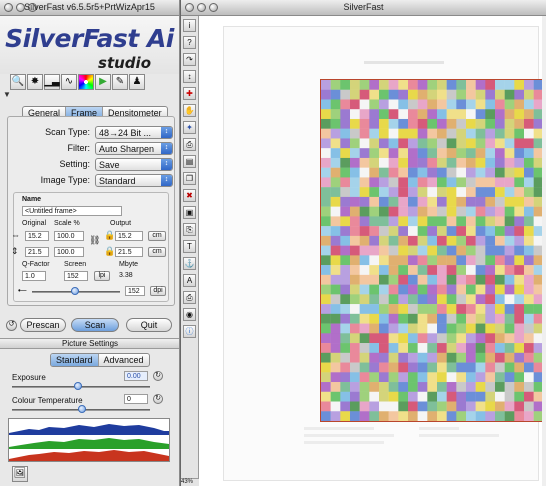  I want to click on print-settings-icon: A, so click(189, 280).